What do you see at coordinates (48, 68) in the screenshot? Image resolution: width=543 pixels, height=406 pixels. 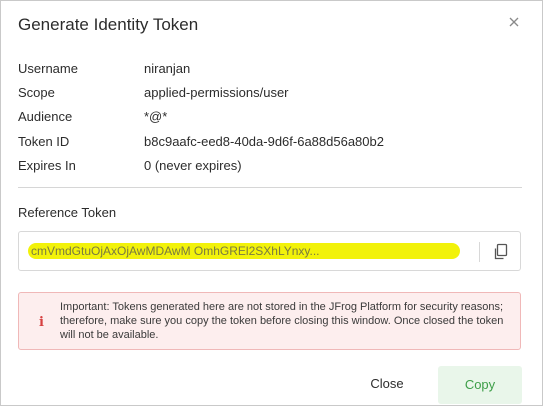 I see `detail-label: Username` at bounding box center [48, 68].